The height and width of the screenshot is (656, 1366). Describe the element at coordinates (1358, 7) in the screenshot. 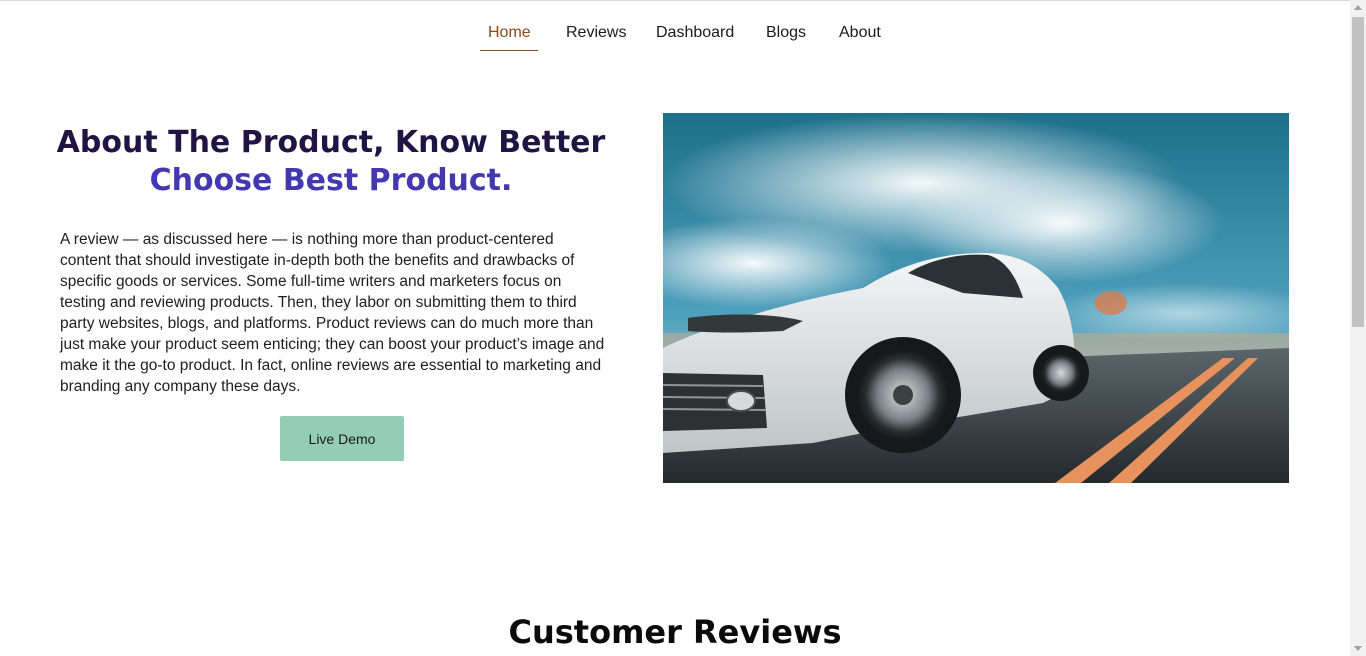

I see `scroll-up-arrow-icon` at that location.